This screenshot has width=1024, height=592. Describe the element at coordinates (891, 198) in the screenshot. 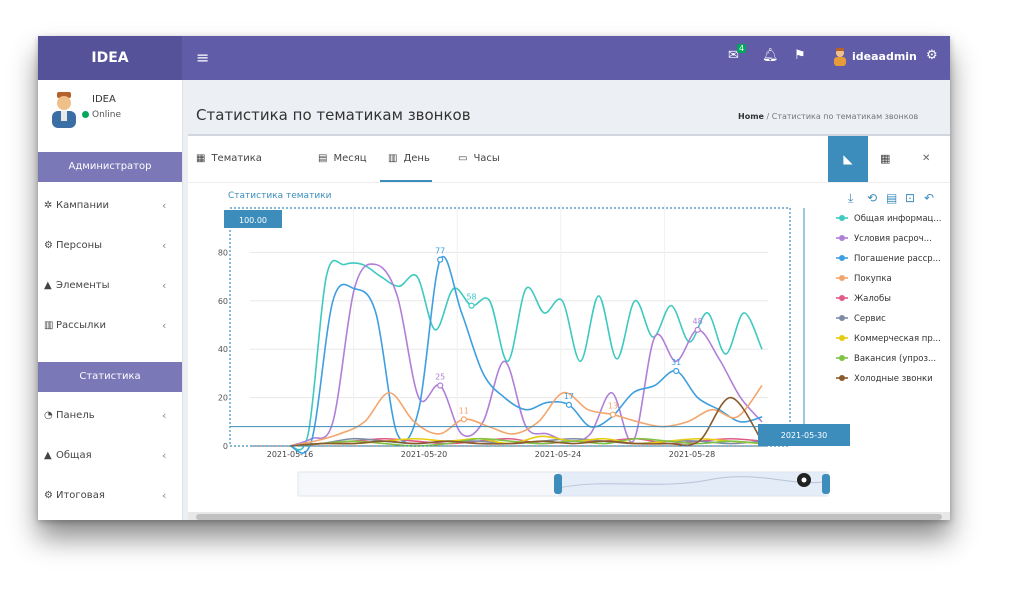

I see `dataview-icon: ▤` at that location.